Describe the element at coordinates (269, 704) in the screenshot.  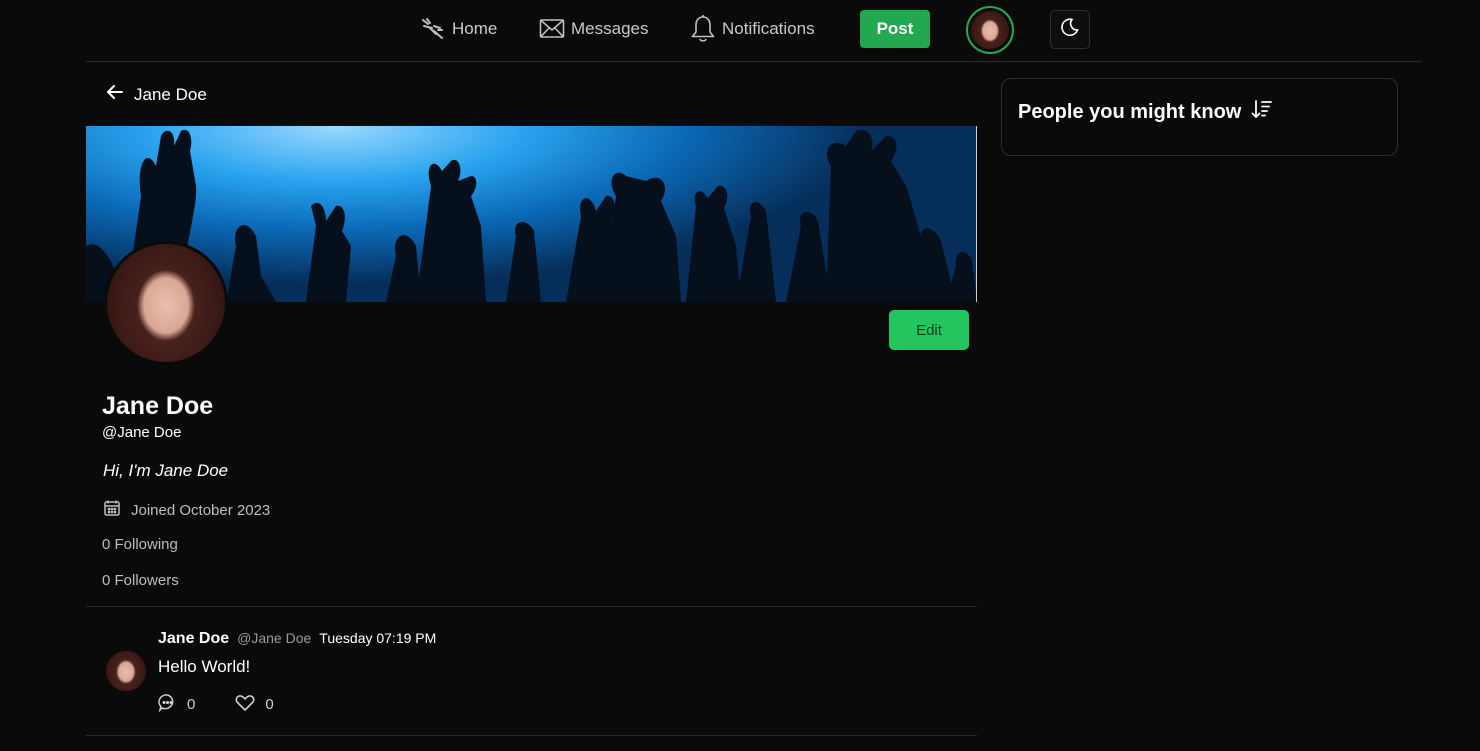
I see `like-count: 0` at that location.